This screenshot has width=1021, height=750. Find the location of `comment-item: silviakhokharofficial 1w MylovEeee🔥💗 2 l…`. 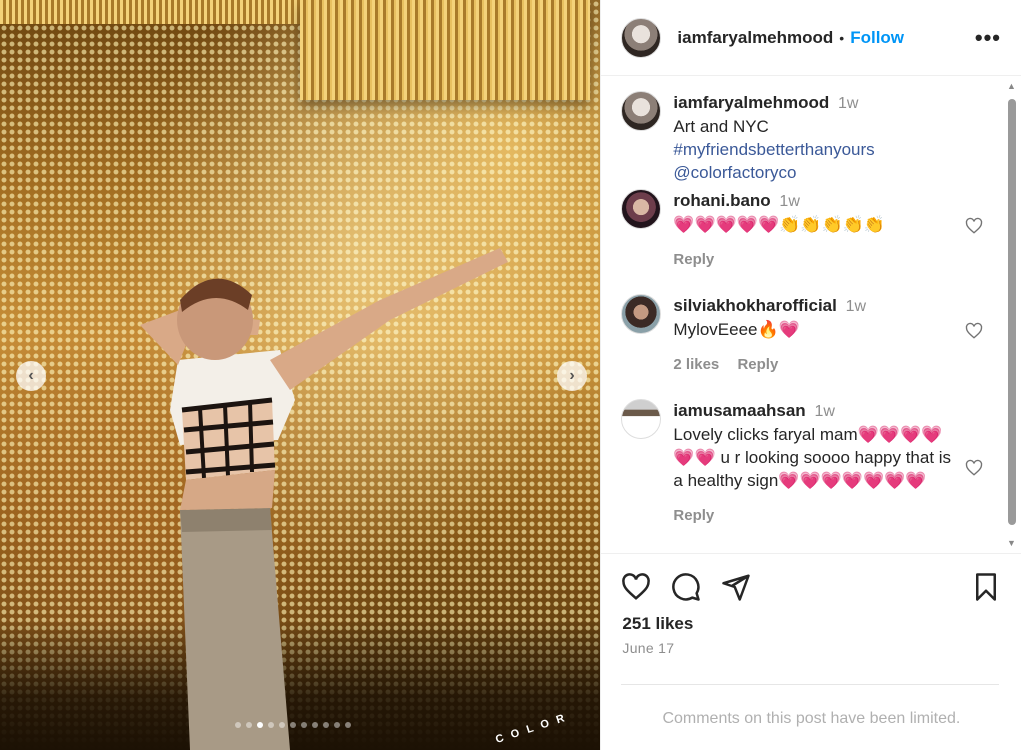

comment-item: silviakhokharofficial 1w MylovEeee🔥💗 2 l… is located at coordinates (806, 335).